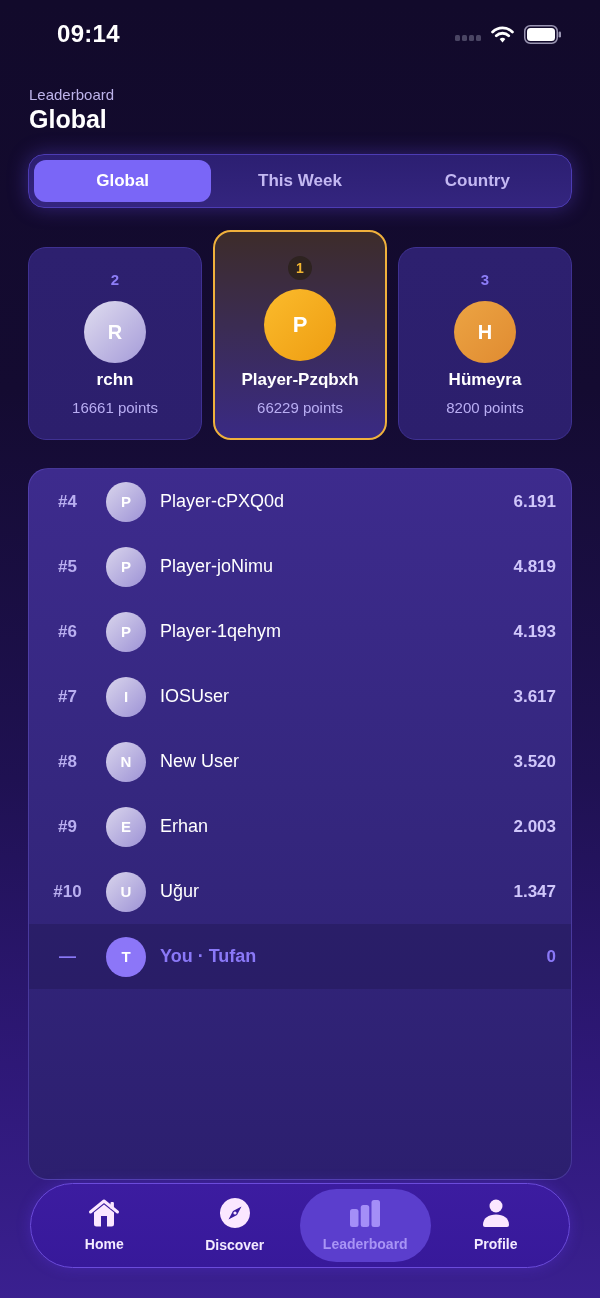  What do you see at coordinates (534, 696) in the screenshot?
I see `score-text: 3.617` at bounding box center [534, 696].